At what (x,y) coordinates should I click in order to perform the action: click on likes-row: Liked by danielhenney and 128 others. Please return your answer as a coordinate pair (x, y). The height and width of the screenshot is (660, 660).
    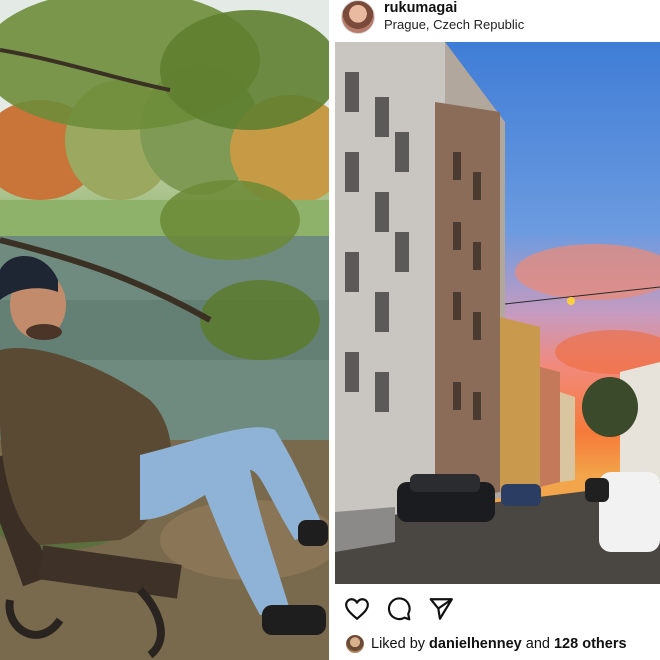
    Looking at the image, I should click on (497, 644).